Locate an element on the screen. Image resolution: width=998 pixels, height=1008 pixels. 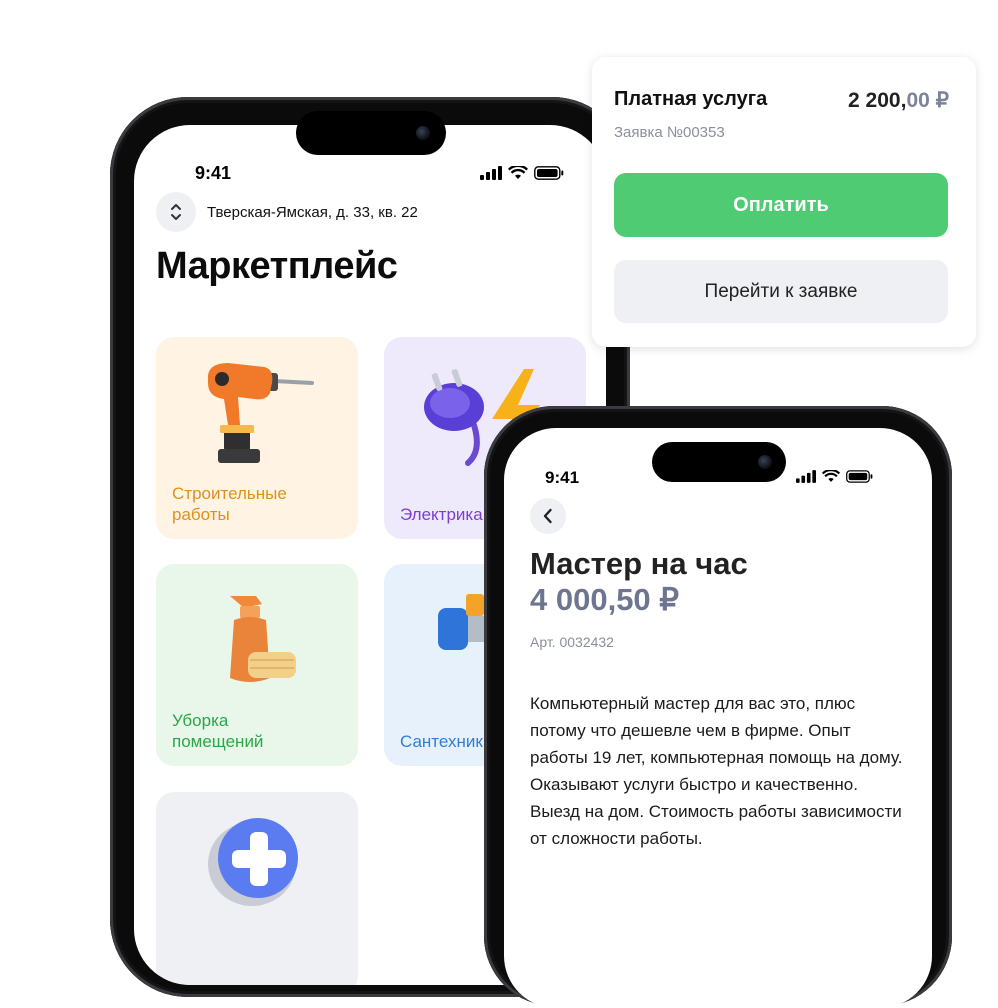
chevron-up-down-icon is located at coordinates (176, 212).